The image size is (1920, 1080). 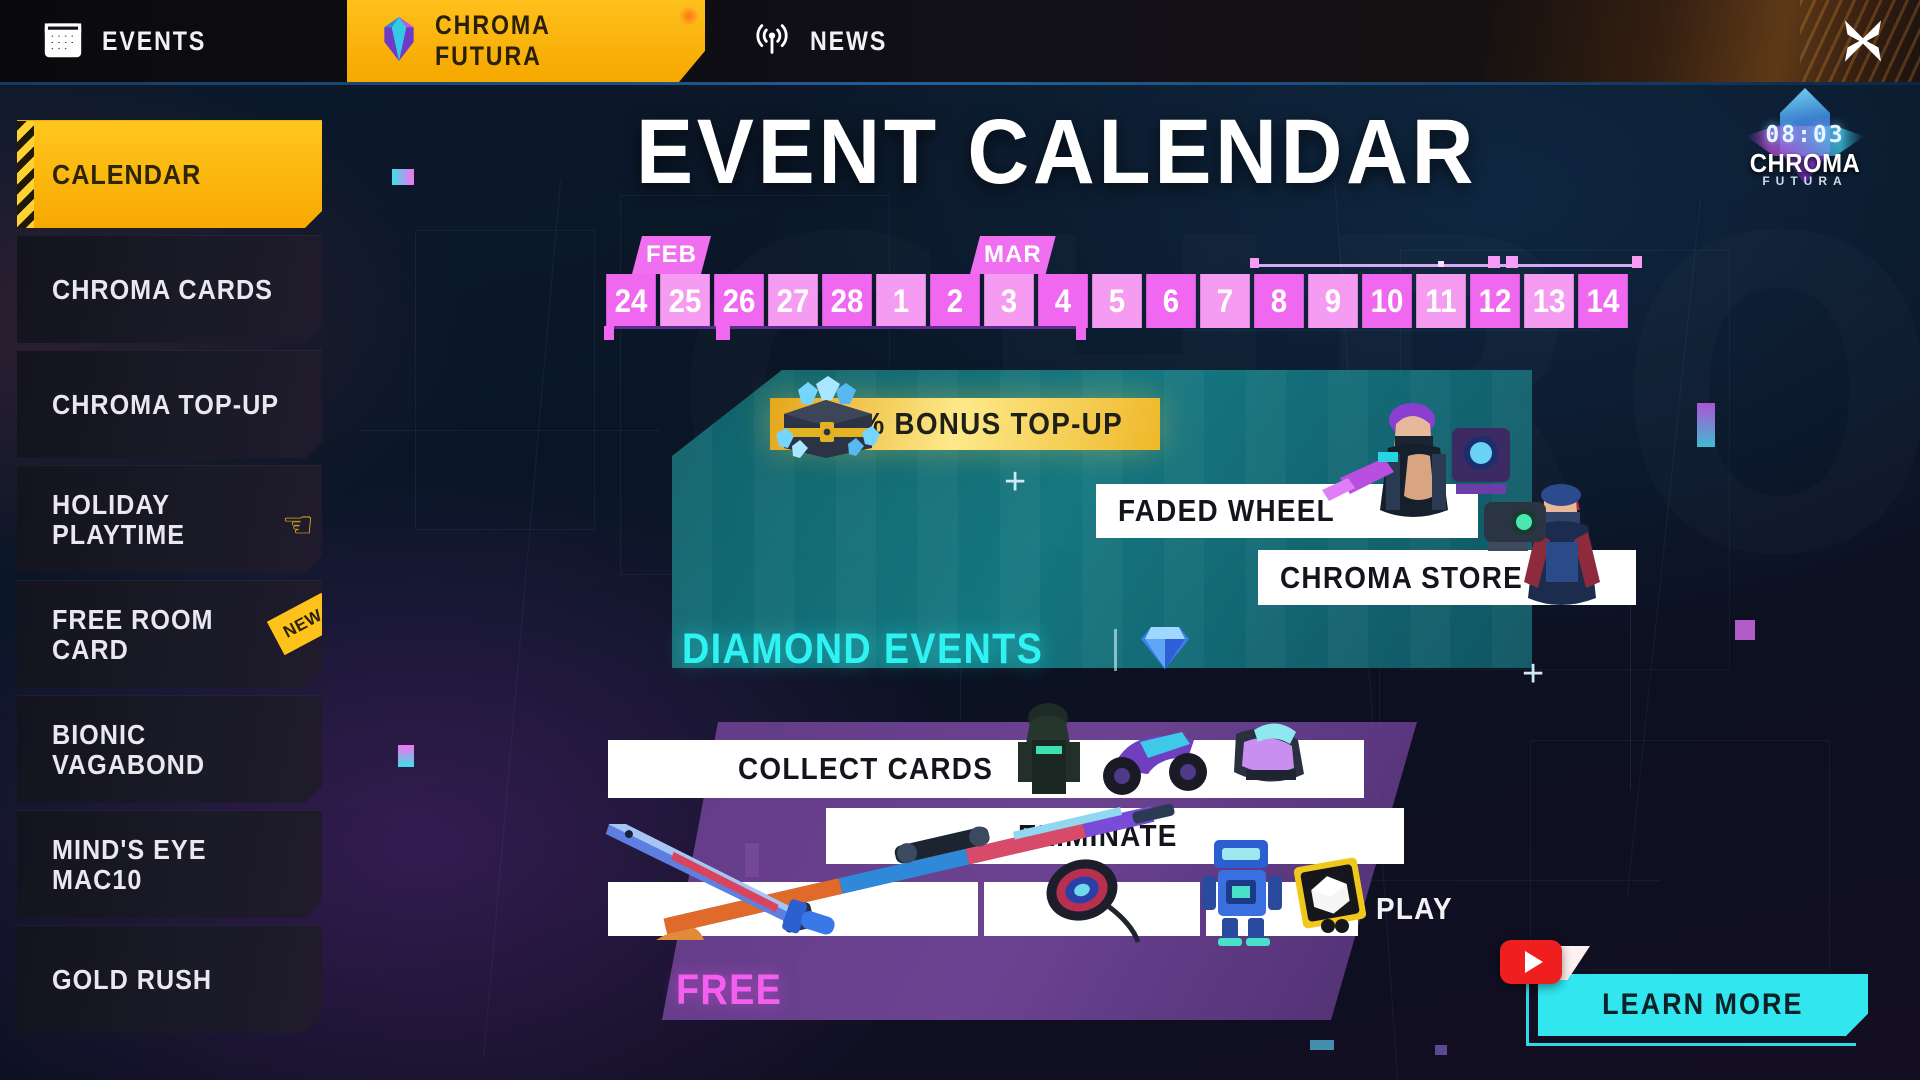 I want to click on tab-news: NEWS, so click(x=868, y=41).